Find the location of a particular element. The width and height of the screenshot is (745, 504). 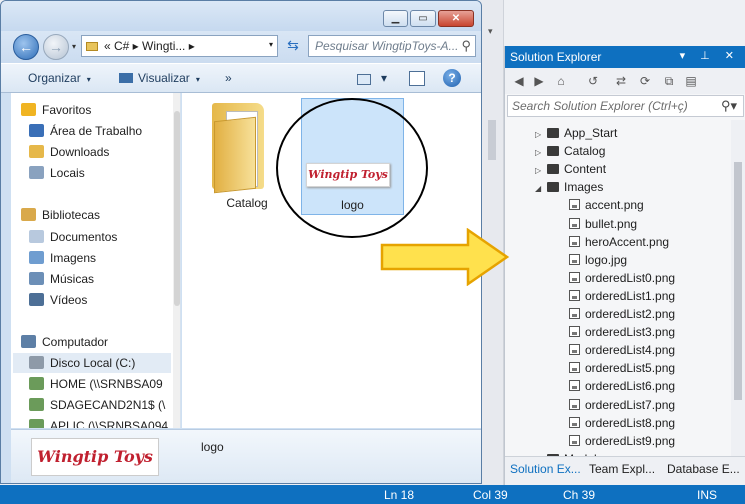

status-line: Ln 18 is located at coordinates (399, 495).